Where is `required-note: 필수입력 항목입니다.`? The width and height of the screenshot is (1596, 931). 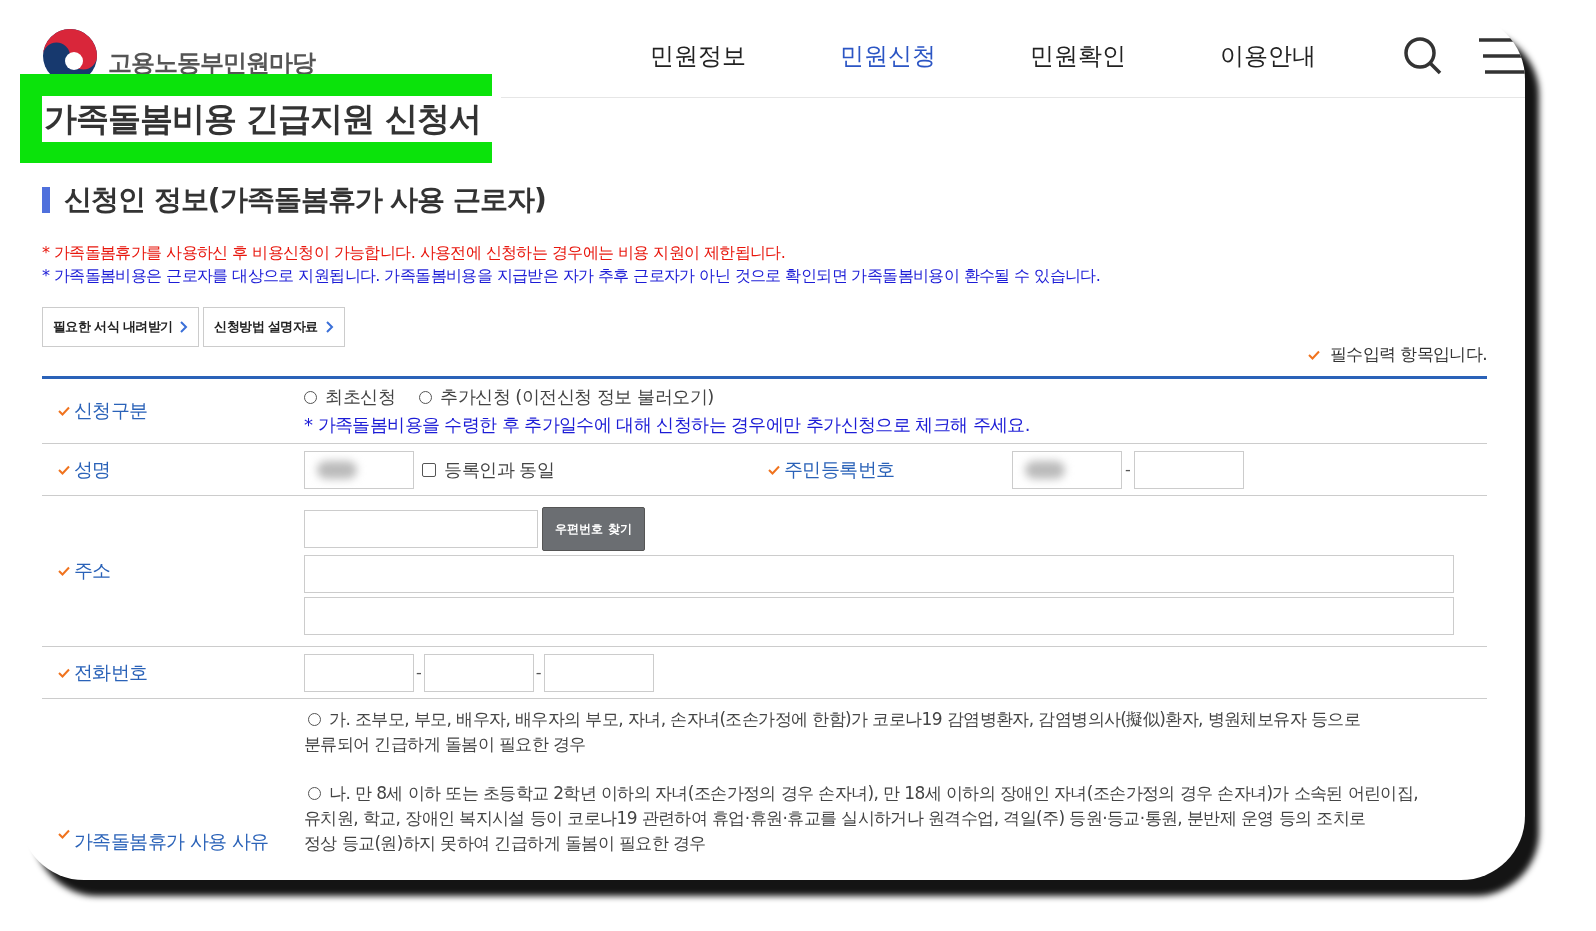
required-note: 필수입력 항목입니다. is located at coordinates (1408, 354).